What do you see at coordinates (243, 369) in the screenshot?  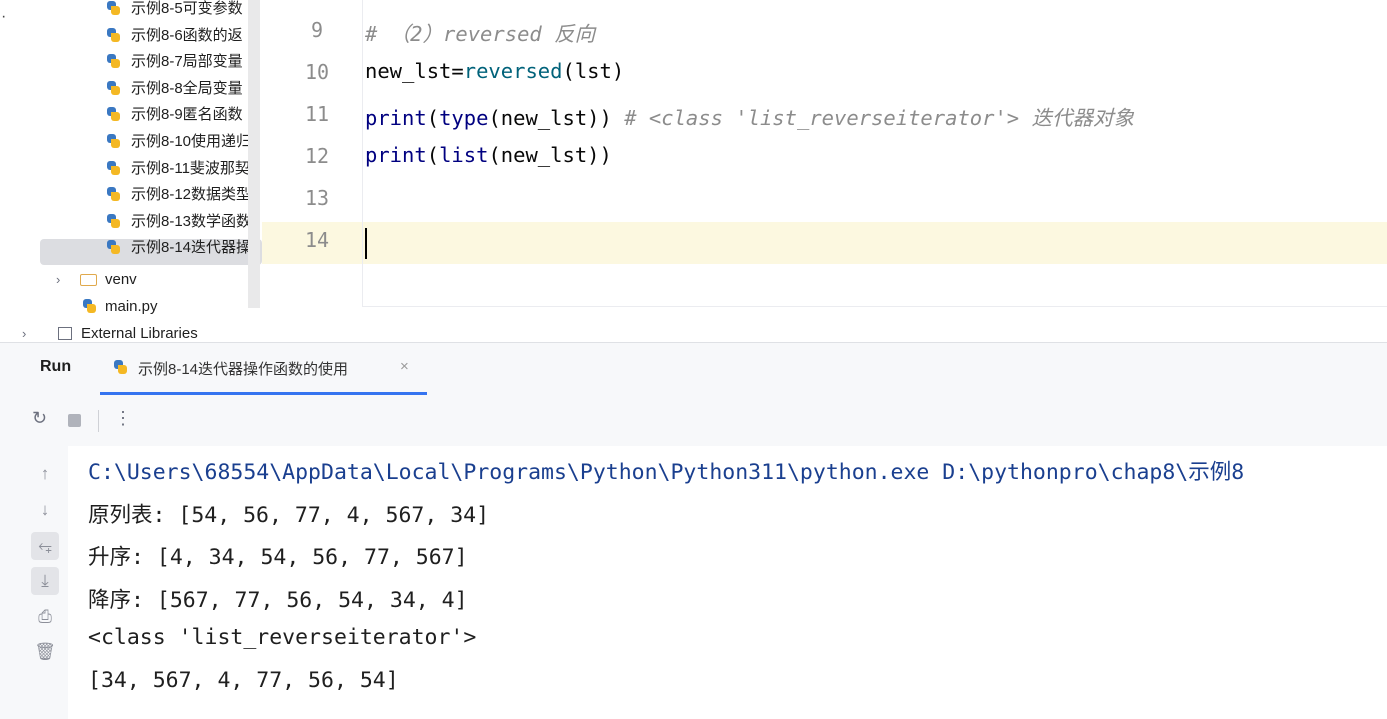 I see `run-tab-label: 示例8-14迭代器操作函数的使用` at bounding box center [243, 369].